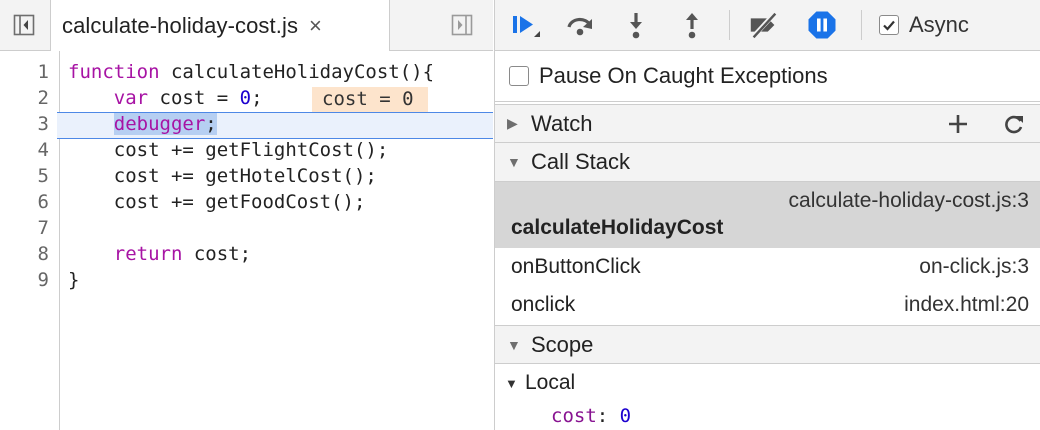 The height and width of the screenshot is (430, 1040). What do you see at coordinates (131, 98) in the screenshot?
I see `code-keyword: var` at bounding box center [131, 98].